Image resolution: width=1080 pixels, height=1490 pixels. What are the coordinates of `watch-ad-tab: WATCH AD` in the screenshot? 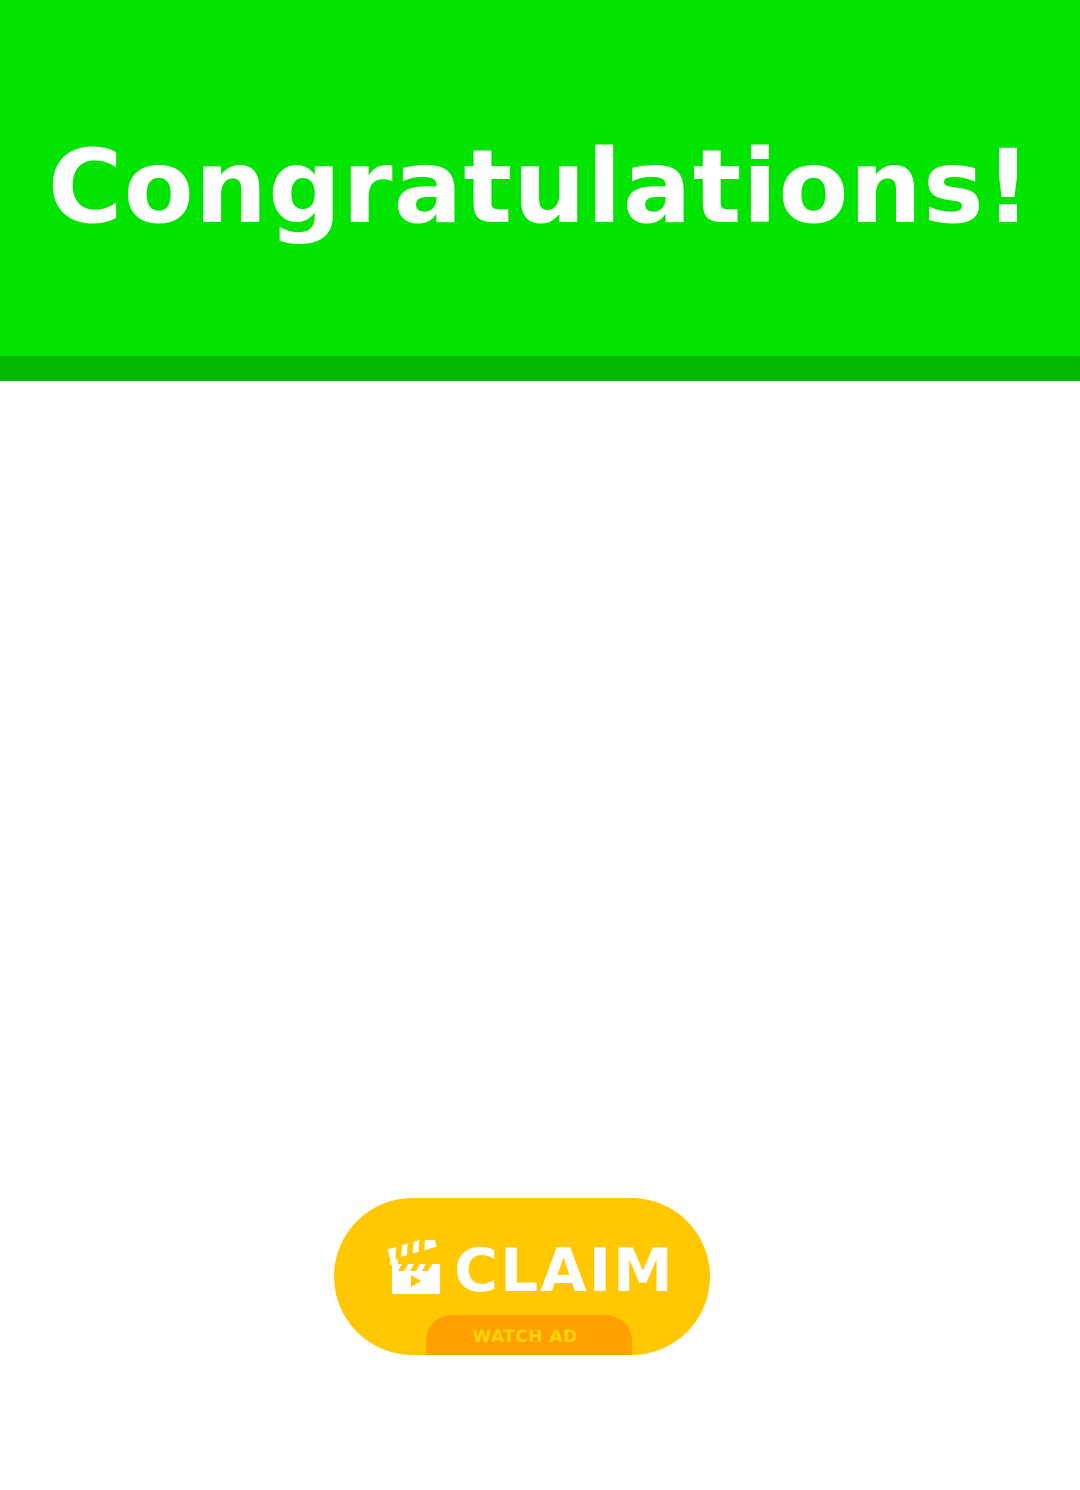 It's located at (529, 1335).